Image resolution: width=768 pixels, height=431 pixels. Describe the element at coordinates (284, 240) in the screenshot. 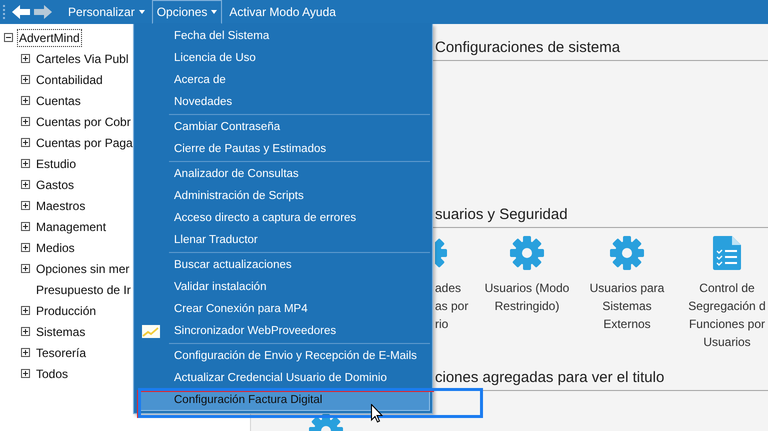

I see `menu-item: Llenar Traductor` at that location.